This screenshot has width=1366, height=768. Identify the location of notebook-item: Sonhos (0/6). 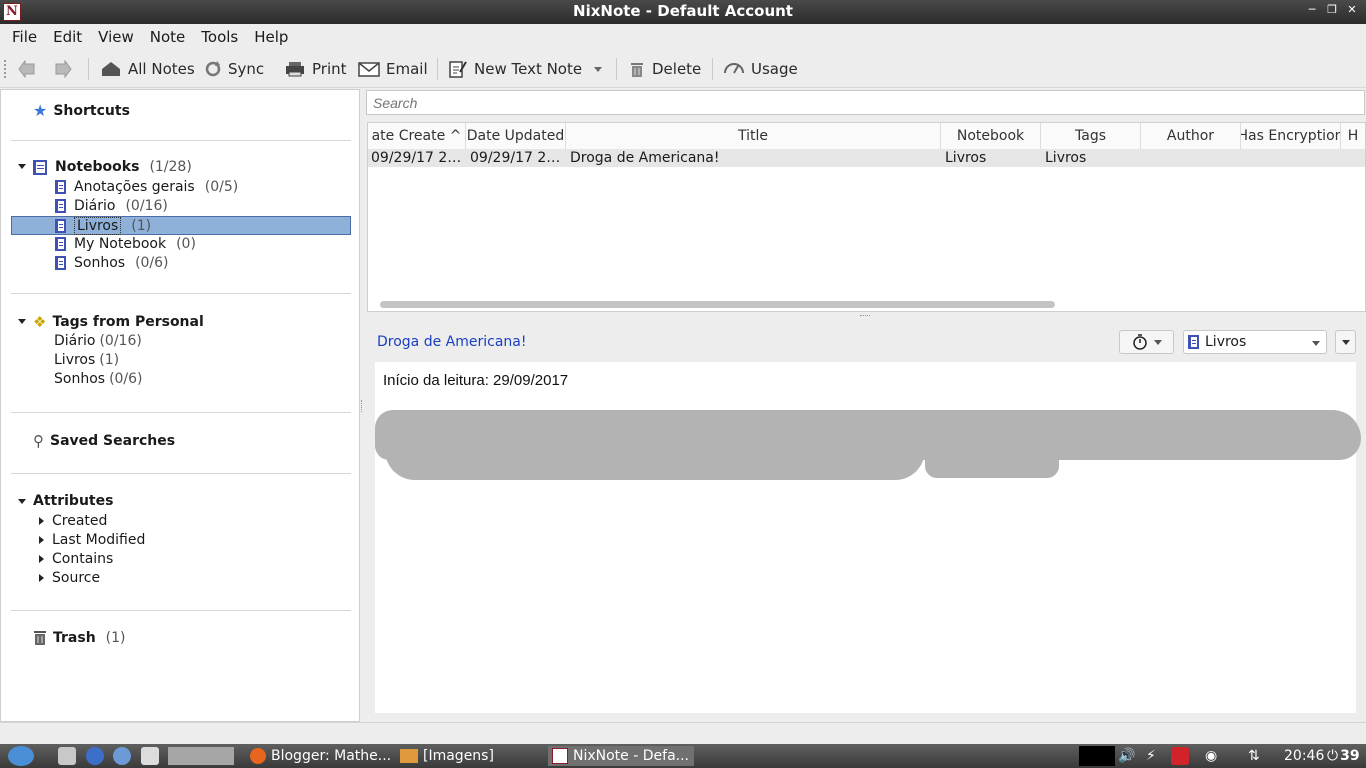
(112, 262).